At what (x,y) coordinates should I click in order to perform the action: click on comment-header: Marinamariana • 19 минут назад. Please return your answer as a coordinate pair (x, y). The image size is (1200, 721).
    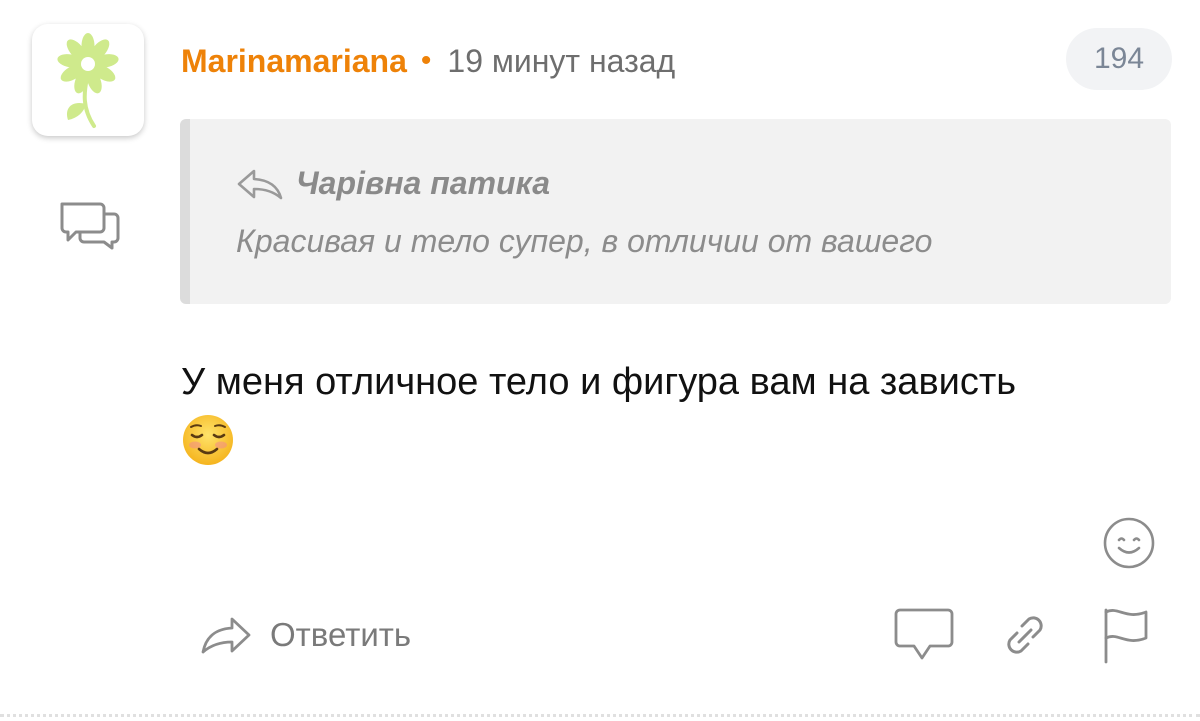
    Looking at the image, I should click on (428, 61).